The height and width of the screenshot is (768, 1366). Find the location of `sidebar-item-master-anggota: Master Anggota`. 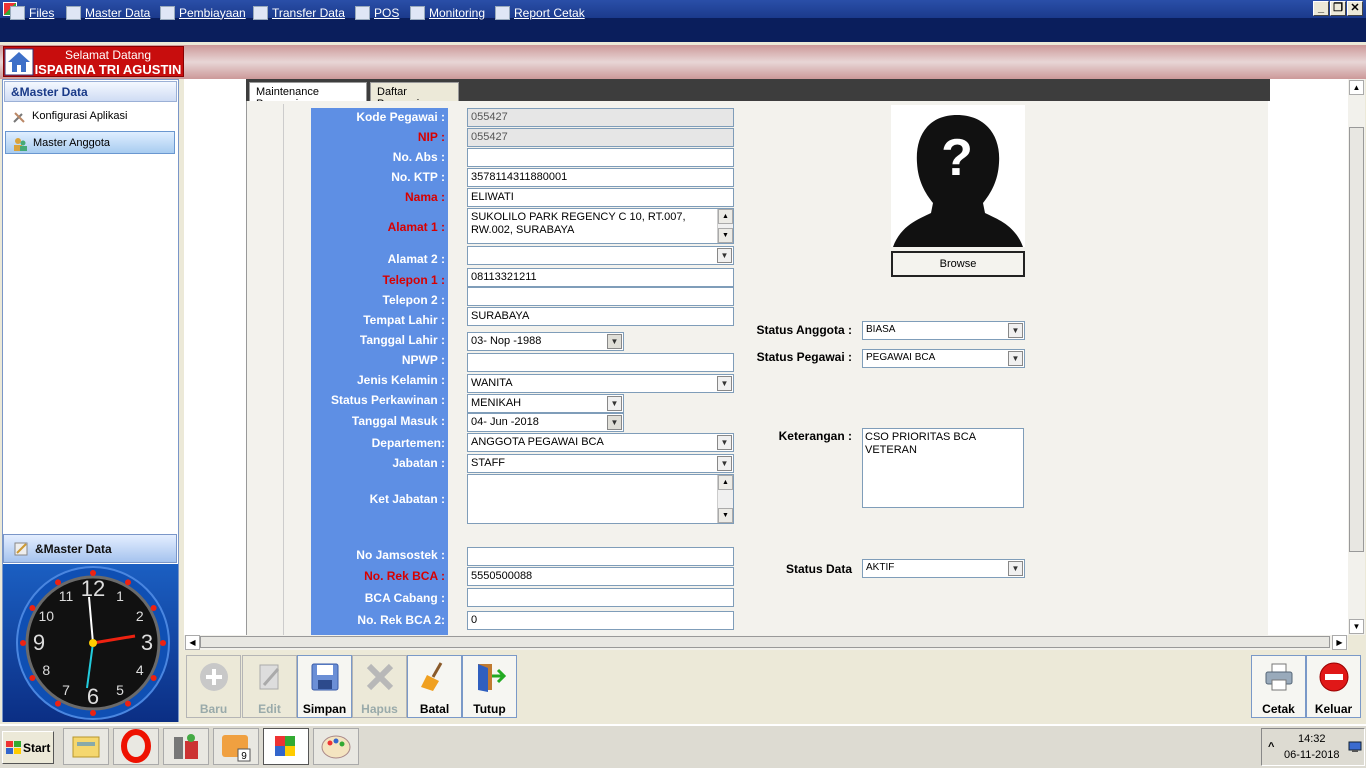

sidebar-item-master-anggota: Master Anggota is located at coordinates (90, 142).